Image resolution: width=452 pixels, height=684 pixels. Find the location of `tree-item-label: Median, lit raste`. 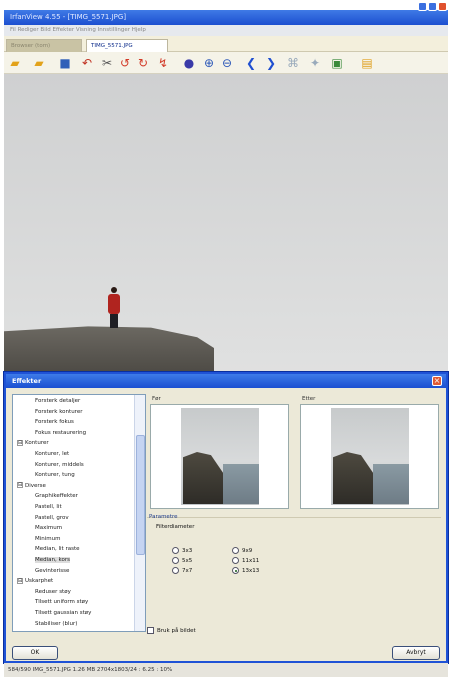

tree-item-label: Median, lit raste is located at coordinates (57, 549).